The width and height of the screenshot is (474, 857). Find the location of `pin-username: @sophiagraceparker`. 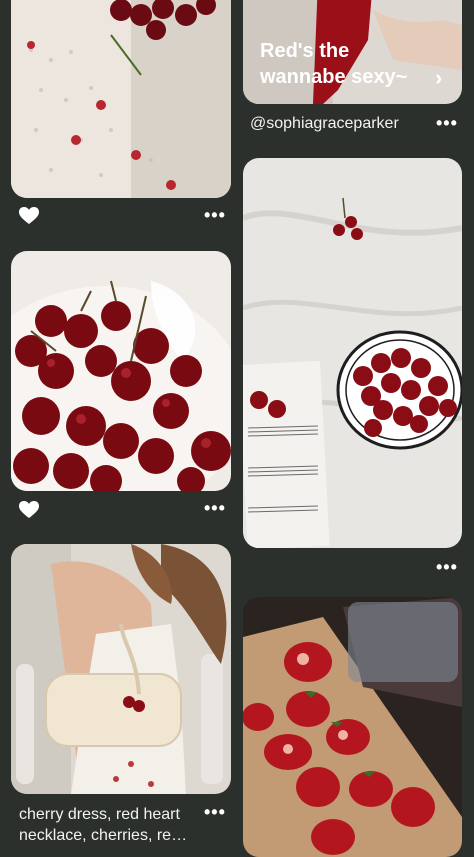

pin-username: @sophiagraceparker is located at coordinates (324, 124).